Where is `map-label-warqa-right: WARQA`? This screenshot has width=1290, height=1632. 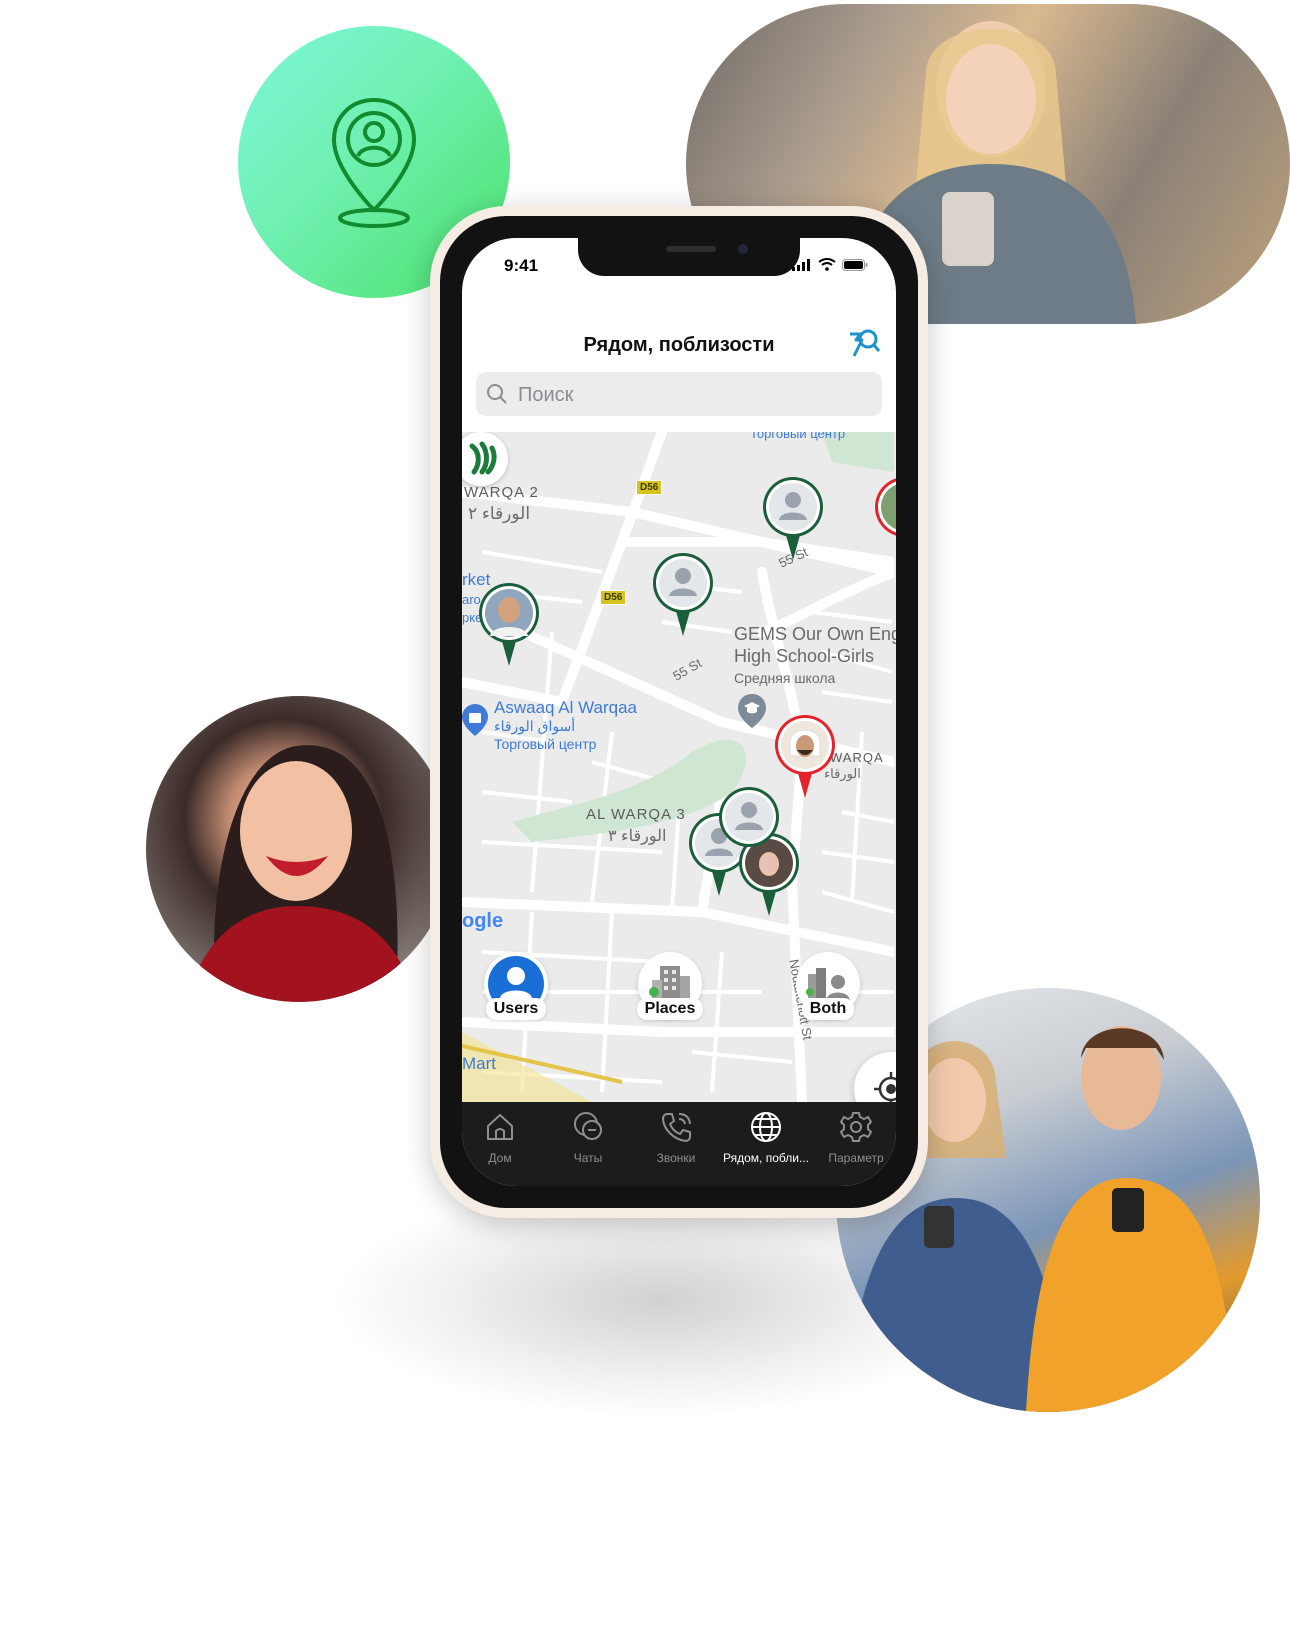 map-label-warqa-right: WARQA is located at coordinates (857, 757).